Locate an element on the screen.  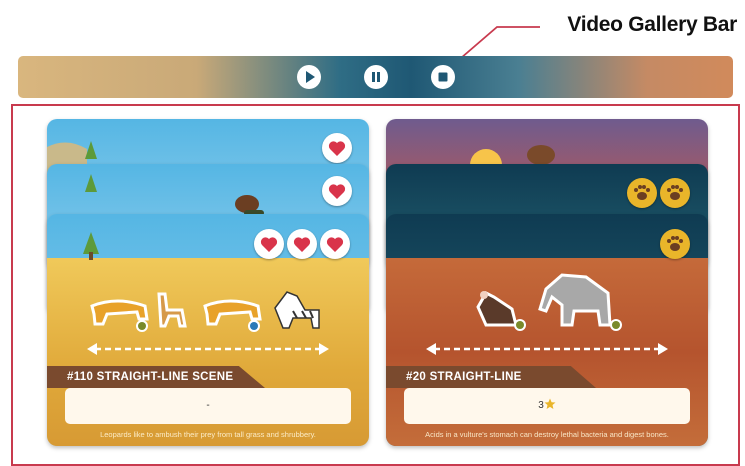
scene-label: #110 STRAIGHT-LINE SCENE is located at coordinates (156, 377).